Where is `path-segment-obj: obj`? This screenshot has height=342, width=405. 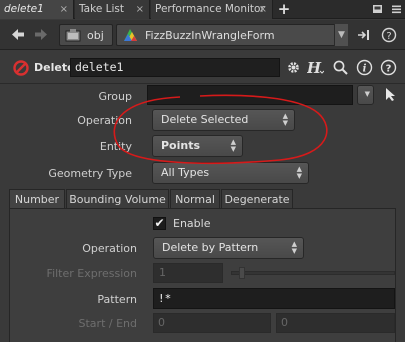 path-segment-obj: obj is located at coordinates (86, 35).